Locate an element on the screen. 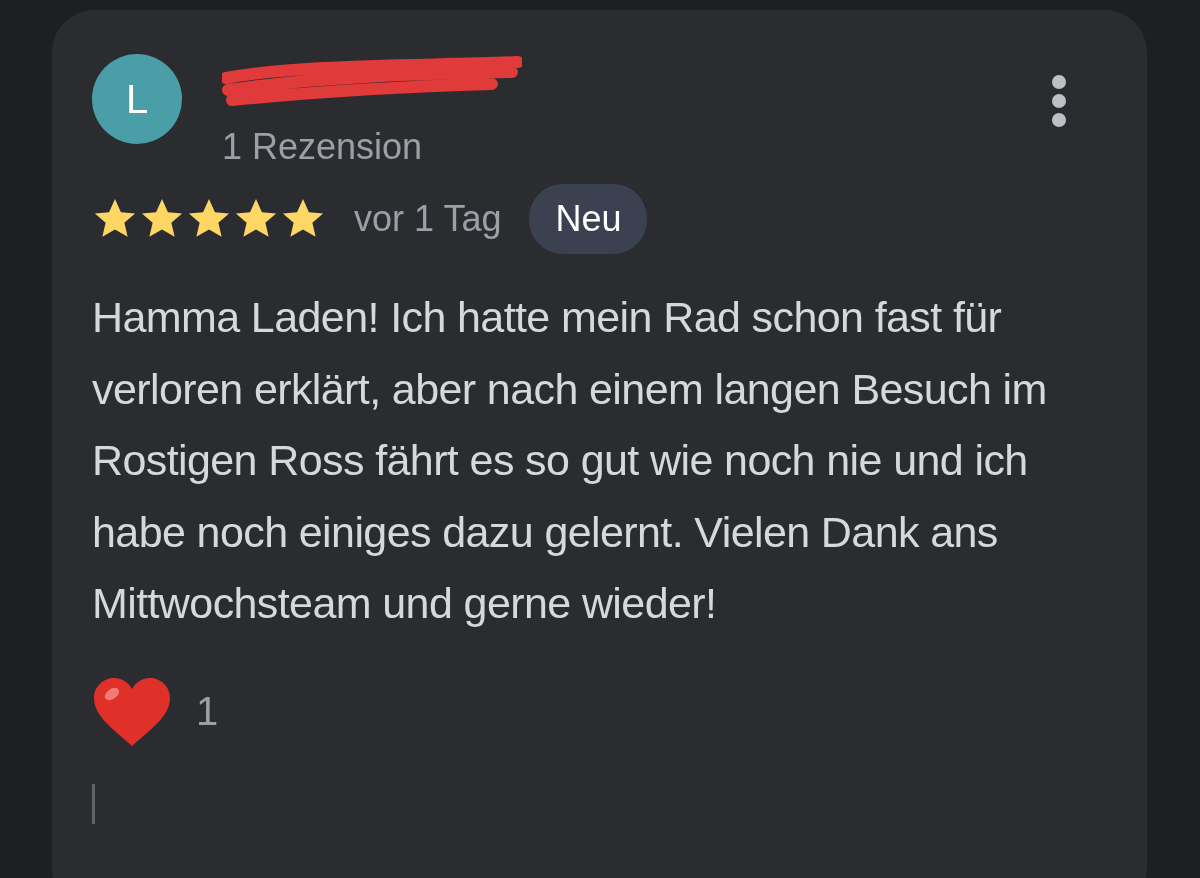  more-options-icon is located at coordinates (1059, 101).